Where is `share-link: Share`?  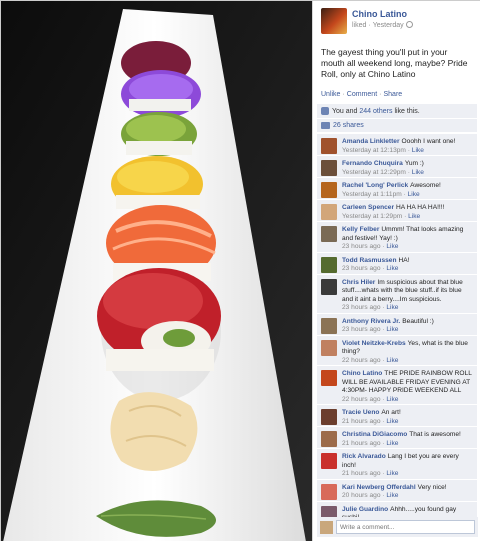
share-link: Share is located at coordinates (392, 94).